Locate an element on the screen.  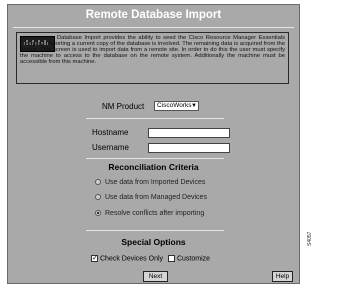
customize-checkbox is located at coordinates (171, 258).